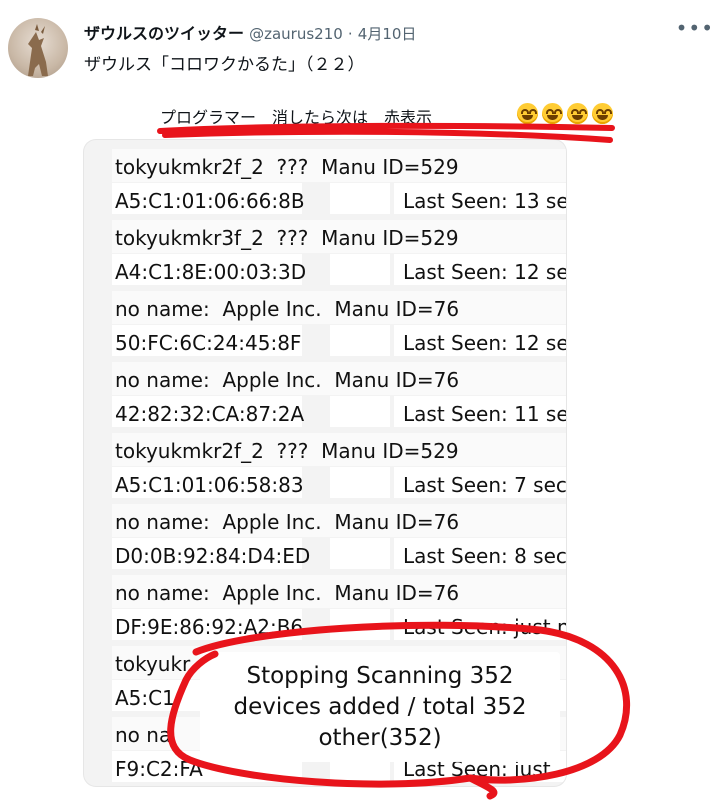 Image resolution: width=724 pixels, height=800 pixels. I want to click on tweet-header: ザウルスのツイッター @zaurus210 · 4月10日, so click(250, 34).